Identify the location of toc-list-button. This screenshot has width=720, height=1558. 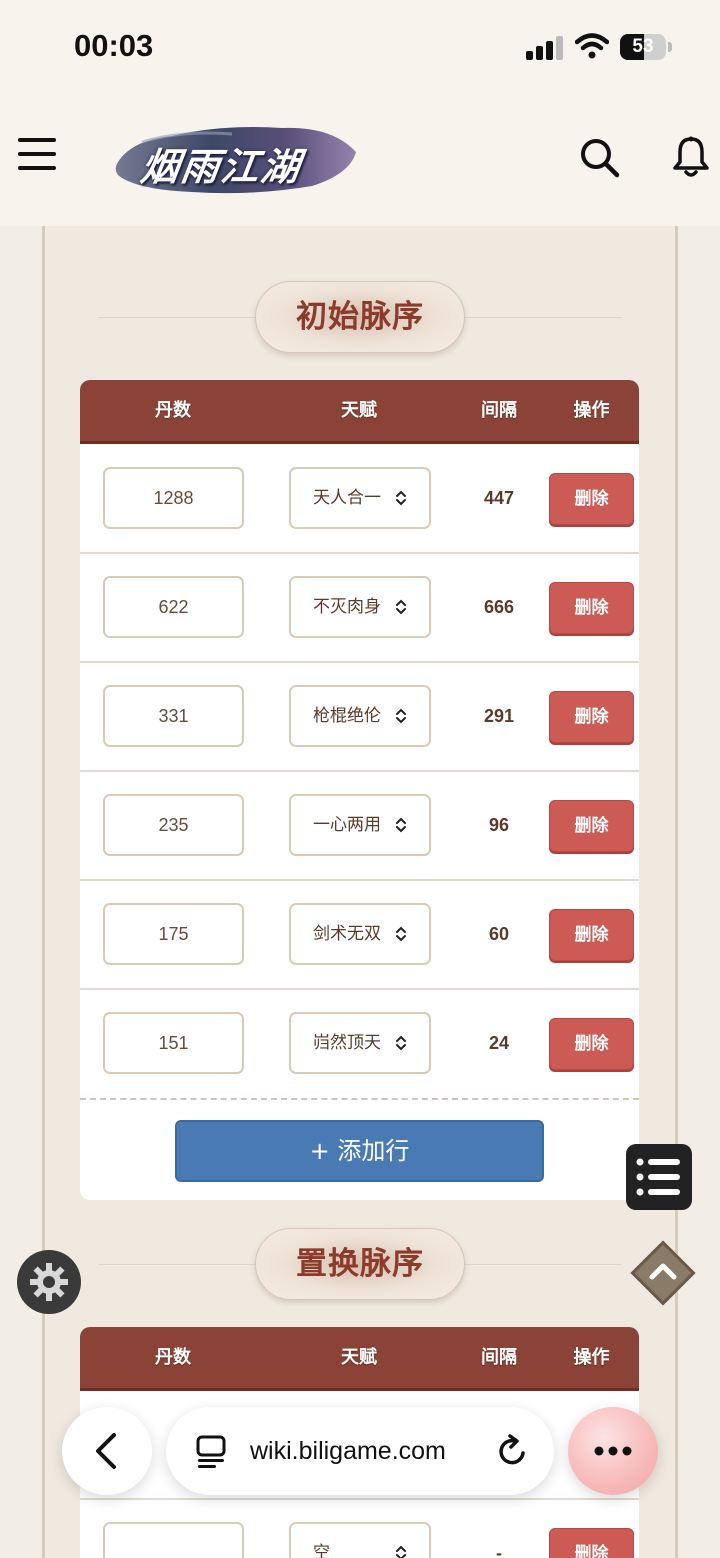
(659, 1177).